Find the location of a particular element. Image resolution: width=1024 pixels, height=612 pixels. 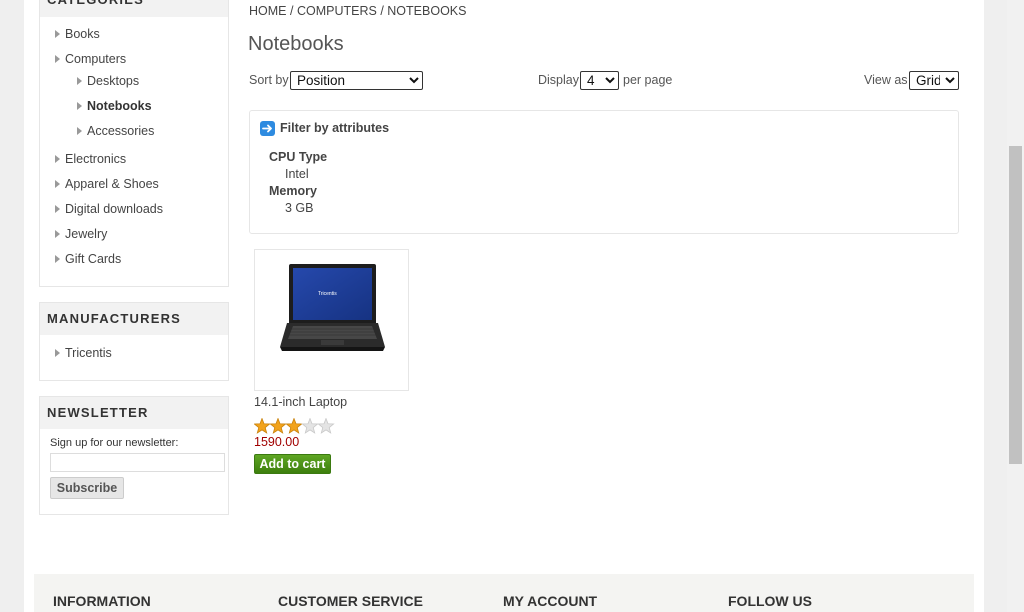

add-to-cart-button: Add to cart is located at coordinates (292, 464).